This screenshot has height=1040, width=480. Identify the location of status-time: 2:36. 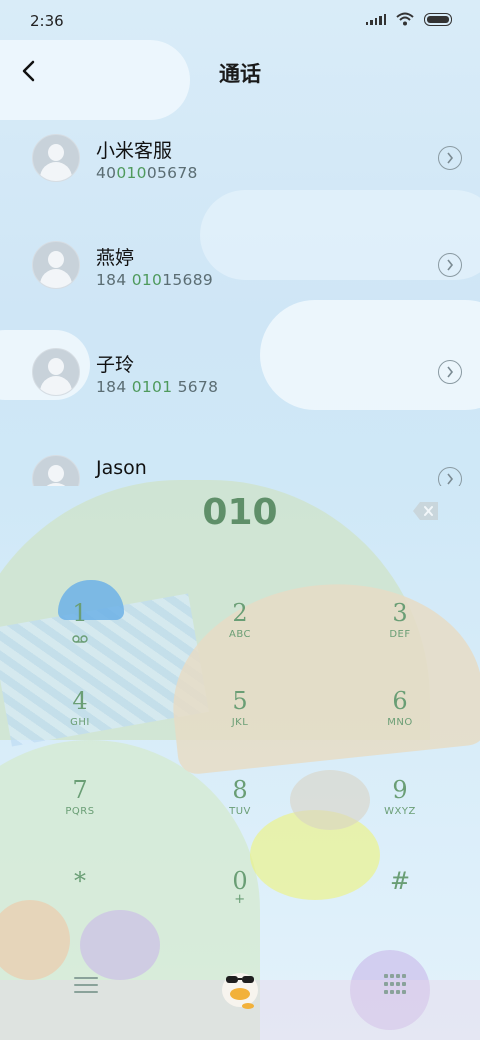
(47, 21).